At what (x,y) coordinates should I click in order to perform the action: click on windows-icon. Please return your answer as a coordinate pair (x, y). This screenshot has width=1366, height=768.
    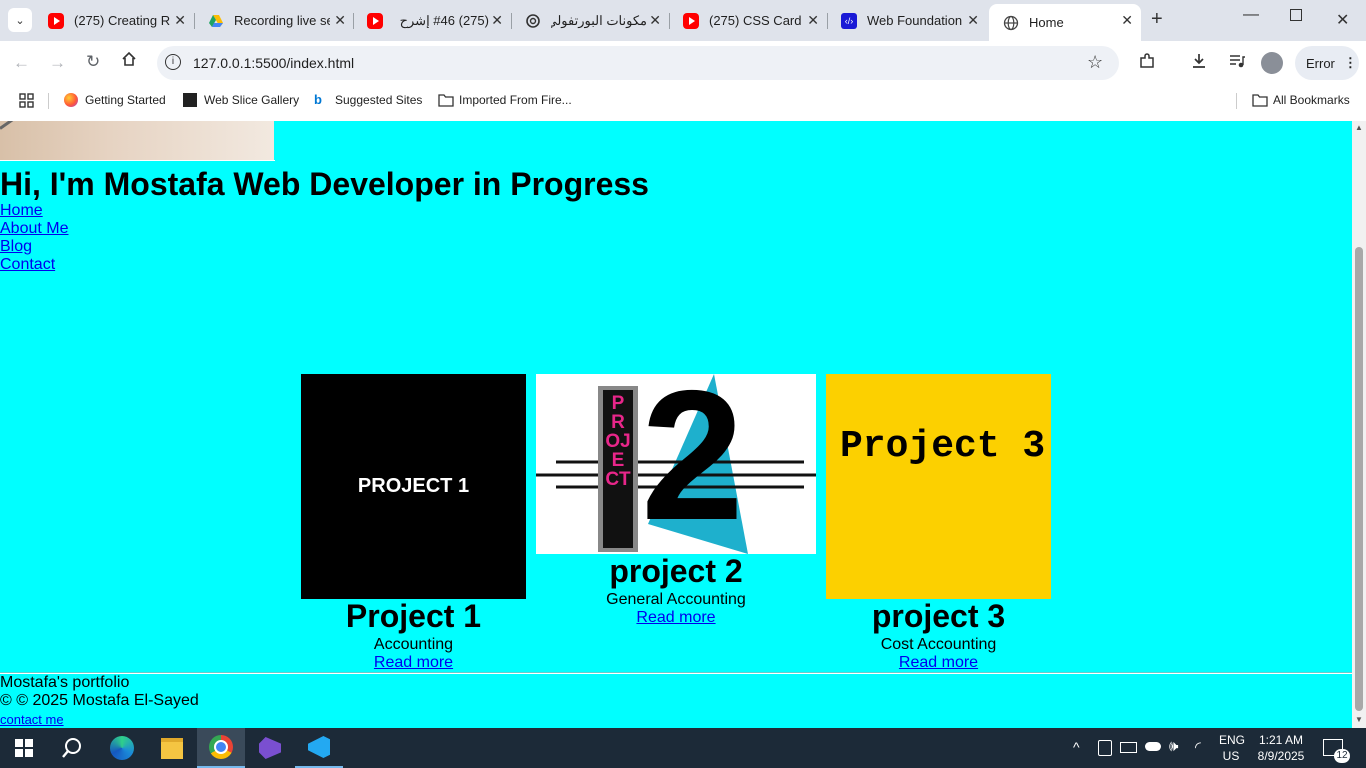
    Looking at the image, I should click on (24, 748).